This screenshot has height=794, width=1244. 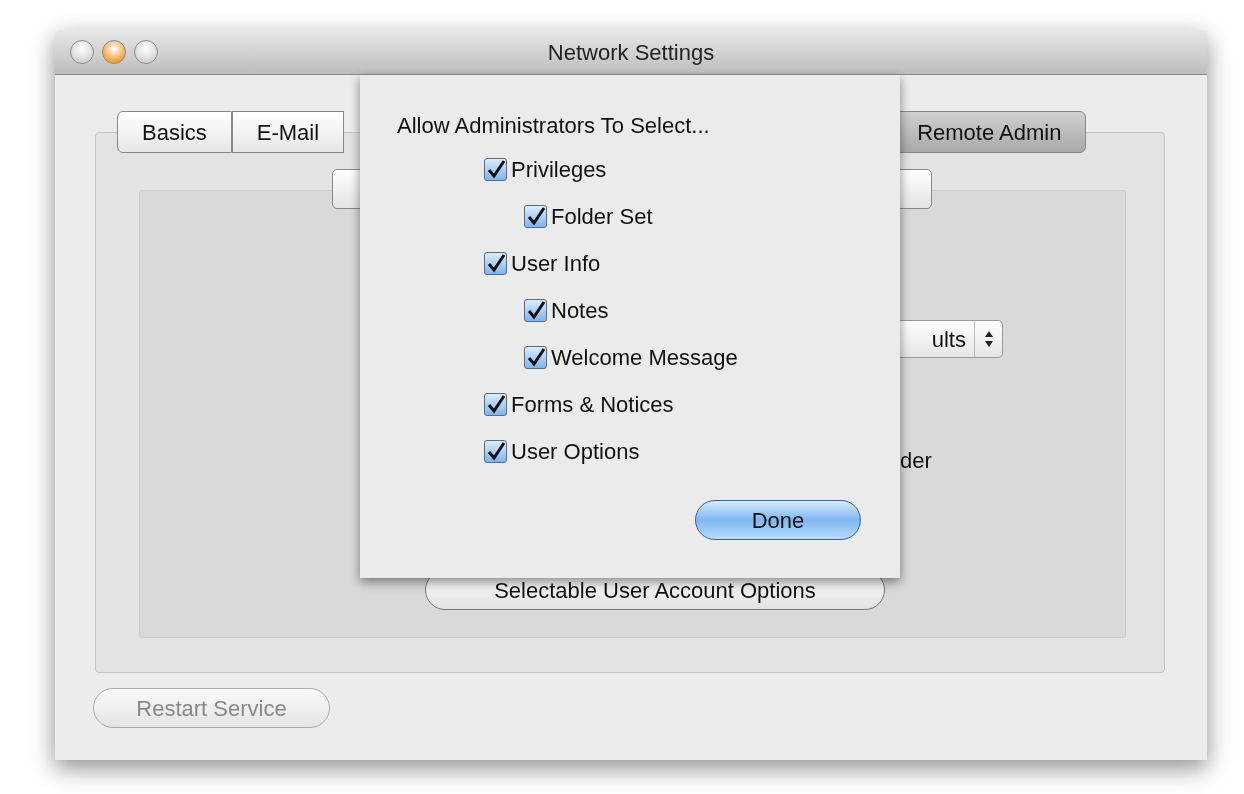 I want to click on close-button, so click(x=82, y=52).